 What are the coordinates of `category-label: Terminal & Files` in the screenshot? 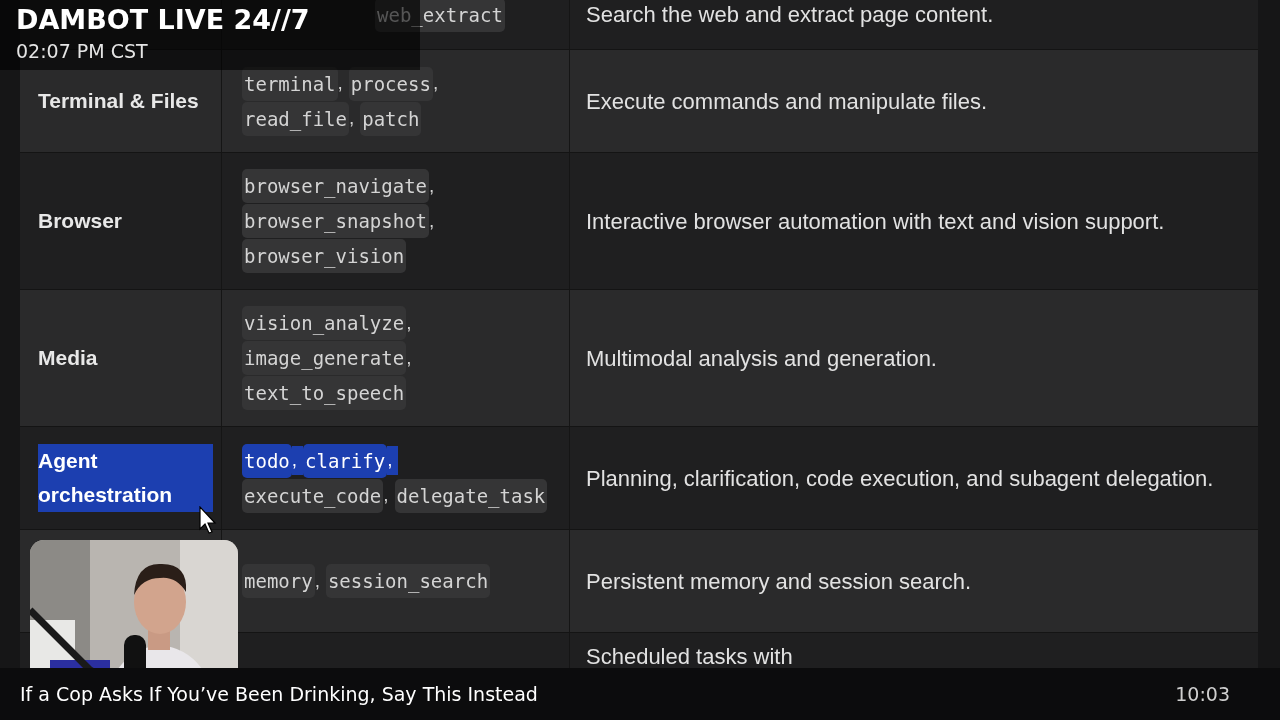 It's located at (118, 101).